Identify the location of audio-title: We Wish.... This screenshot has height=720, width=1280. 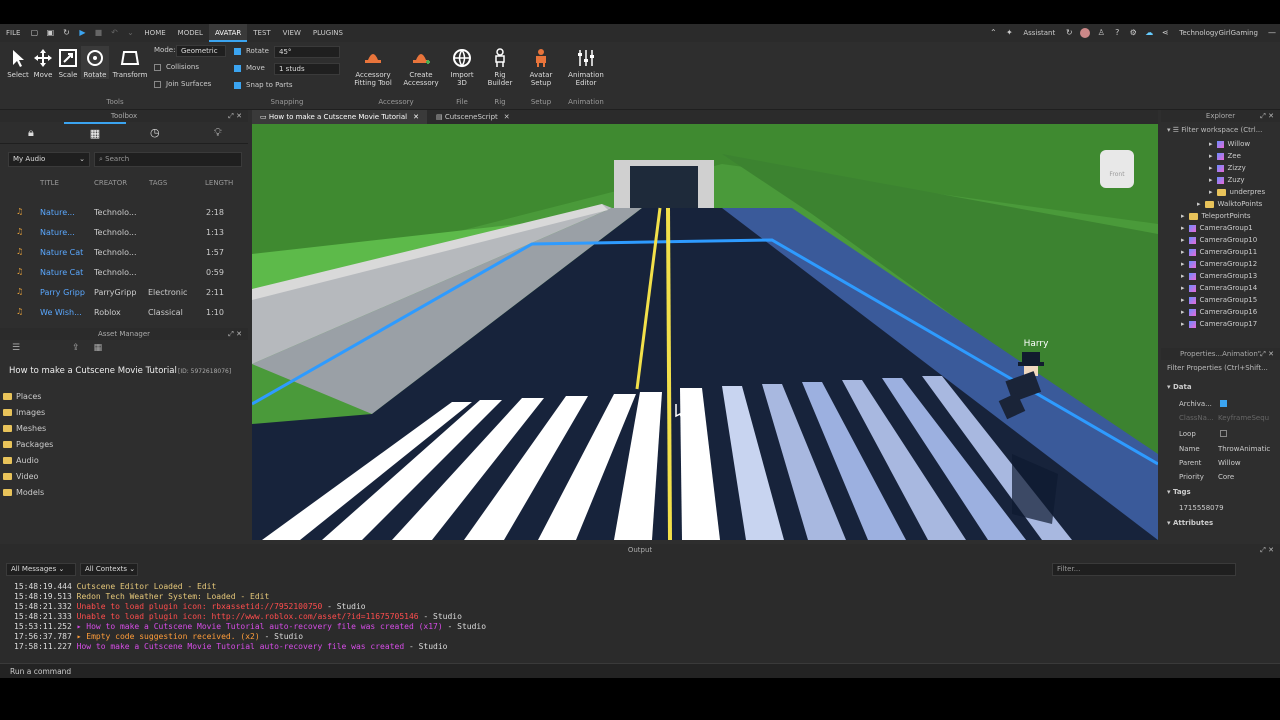
(61, 312).